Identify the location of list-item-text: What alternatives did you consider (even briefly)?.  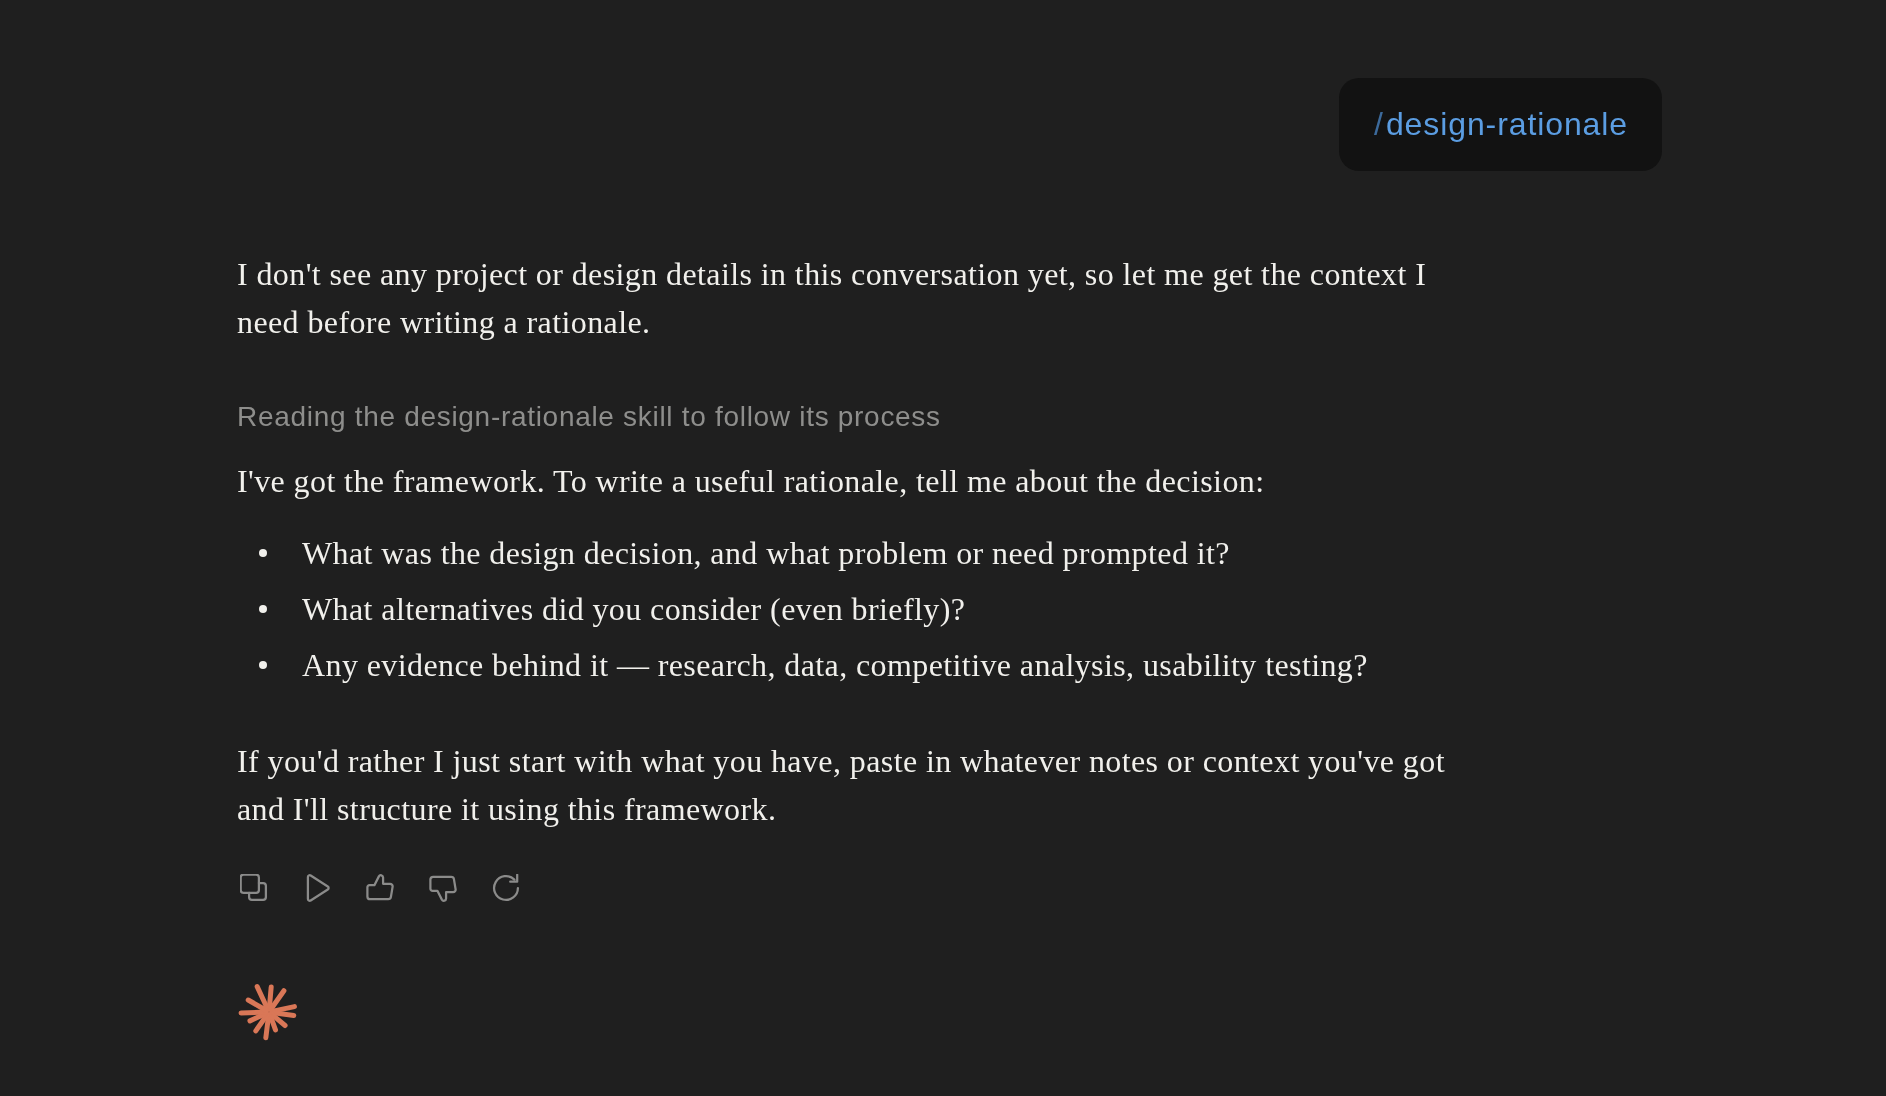
(634, 609).